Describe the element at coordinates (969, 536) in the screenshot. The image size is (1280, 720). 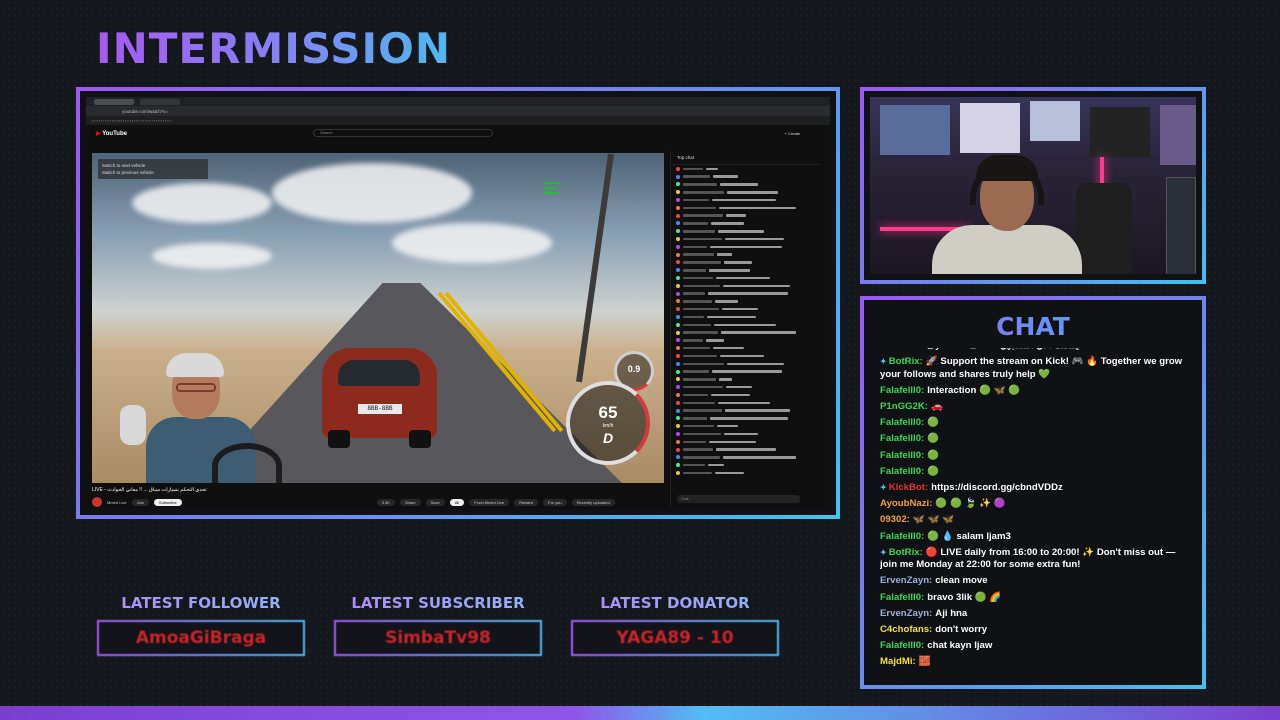
I see `chat-text: 🟢 💧 salam ljam3` at that location.